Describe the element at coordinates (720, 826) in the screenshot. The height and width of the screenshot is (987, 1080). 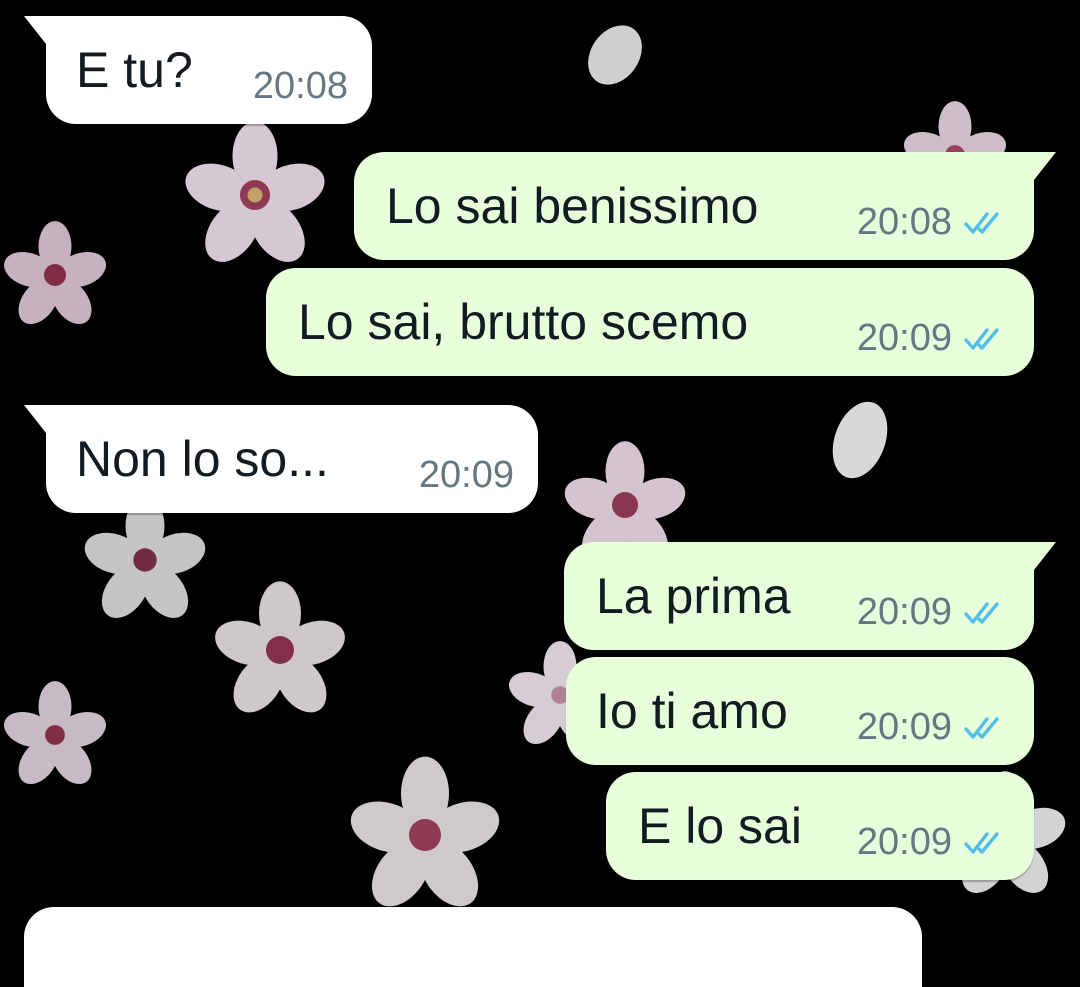
I see `message-text: E lo sai` at that location.